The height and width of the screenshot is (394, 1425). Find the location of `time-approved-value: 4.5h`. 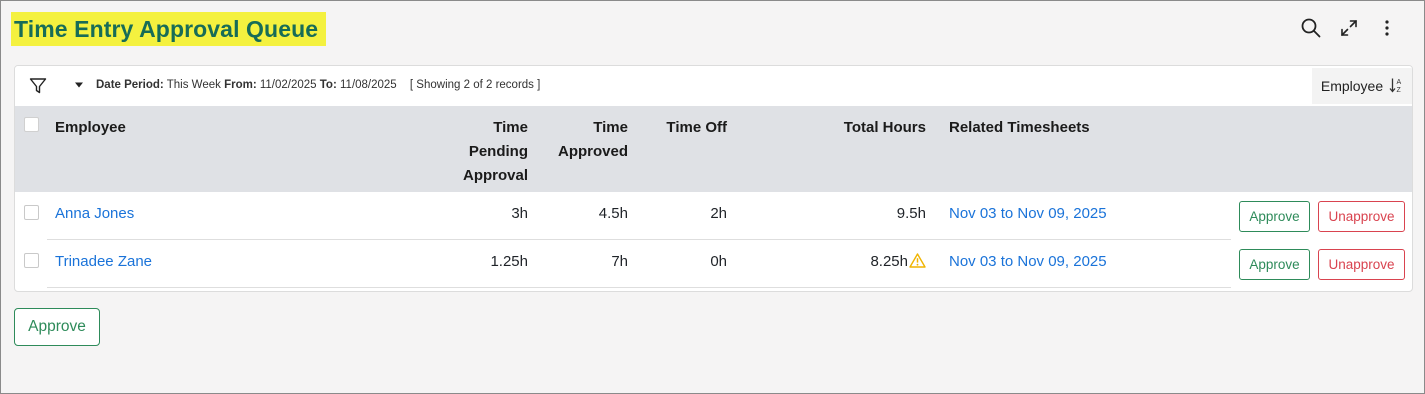

time-approved-value: 4.5h is located at coordinates (613, 213).